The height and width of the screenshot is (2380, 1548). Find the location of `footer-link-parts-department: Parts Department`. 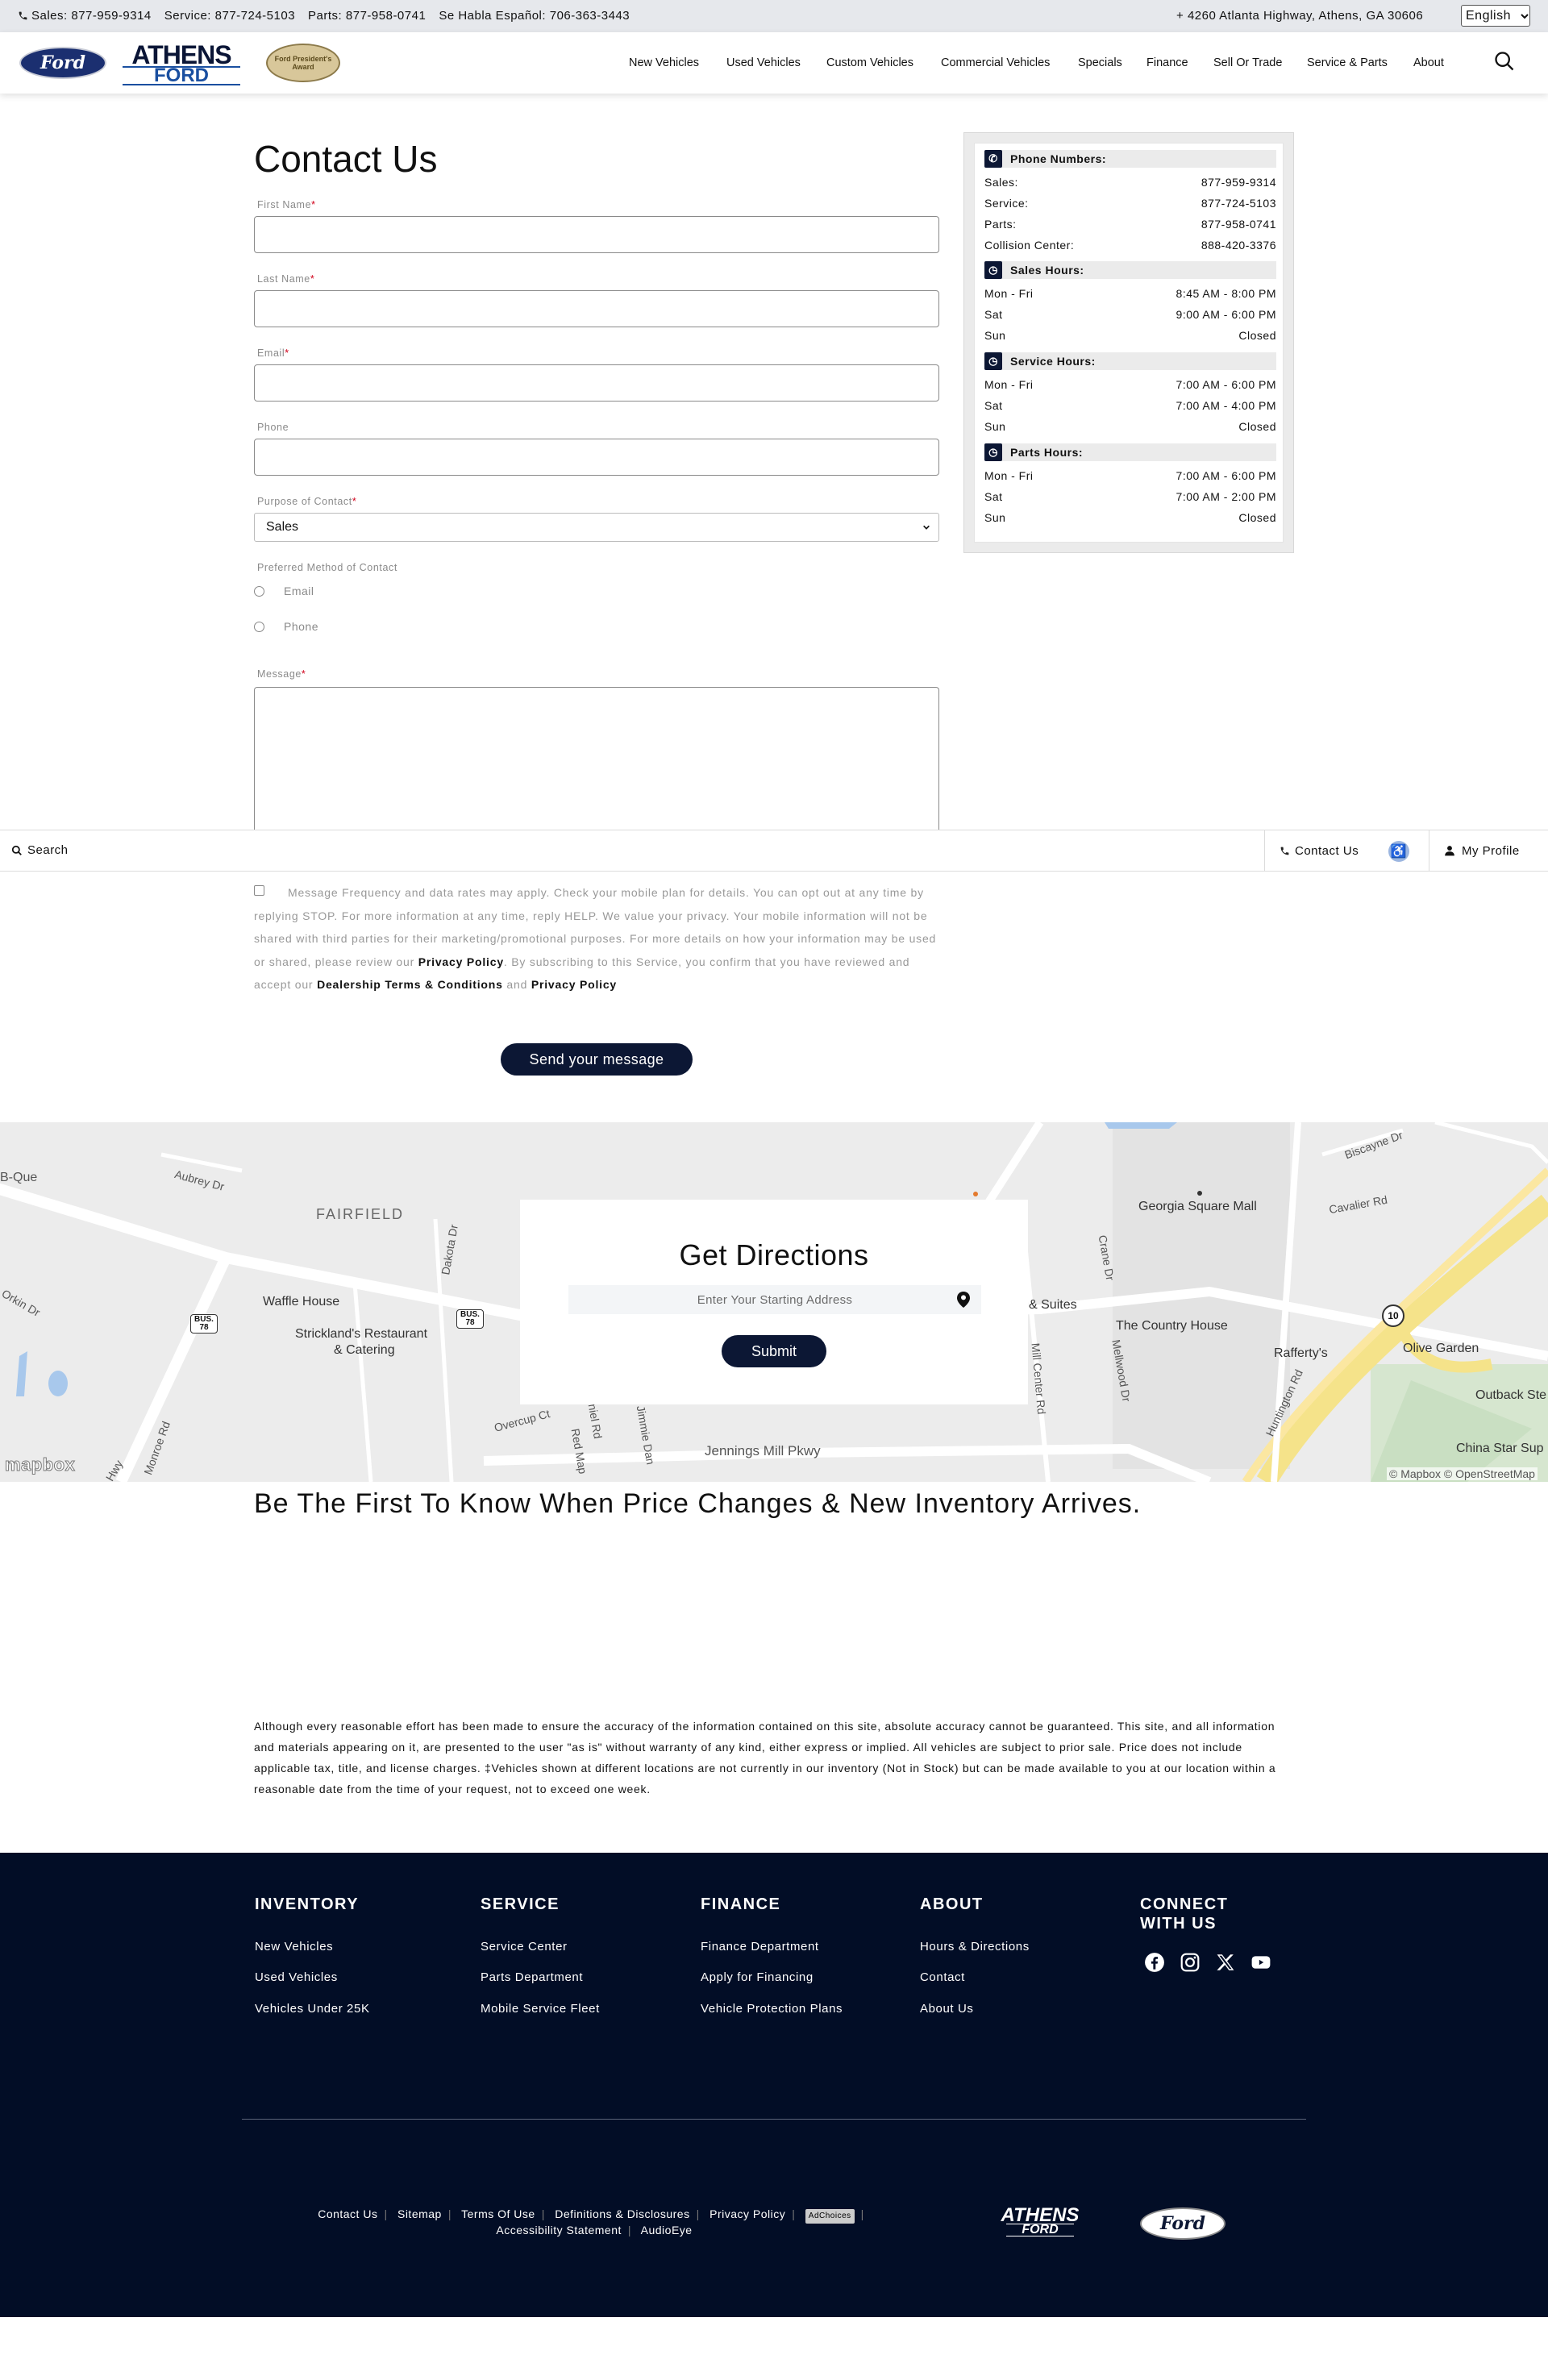

footer-link-parts-department: Parts Department is located at coordinates (532, 1977).